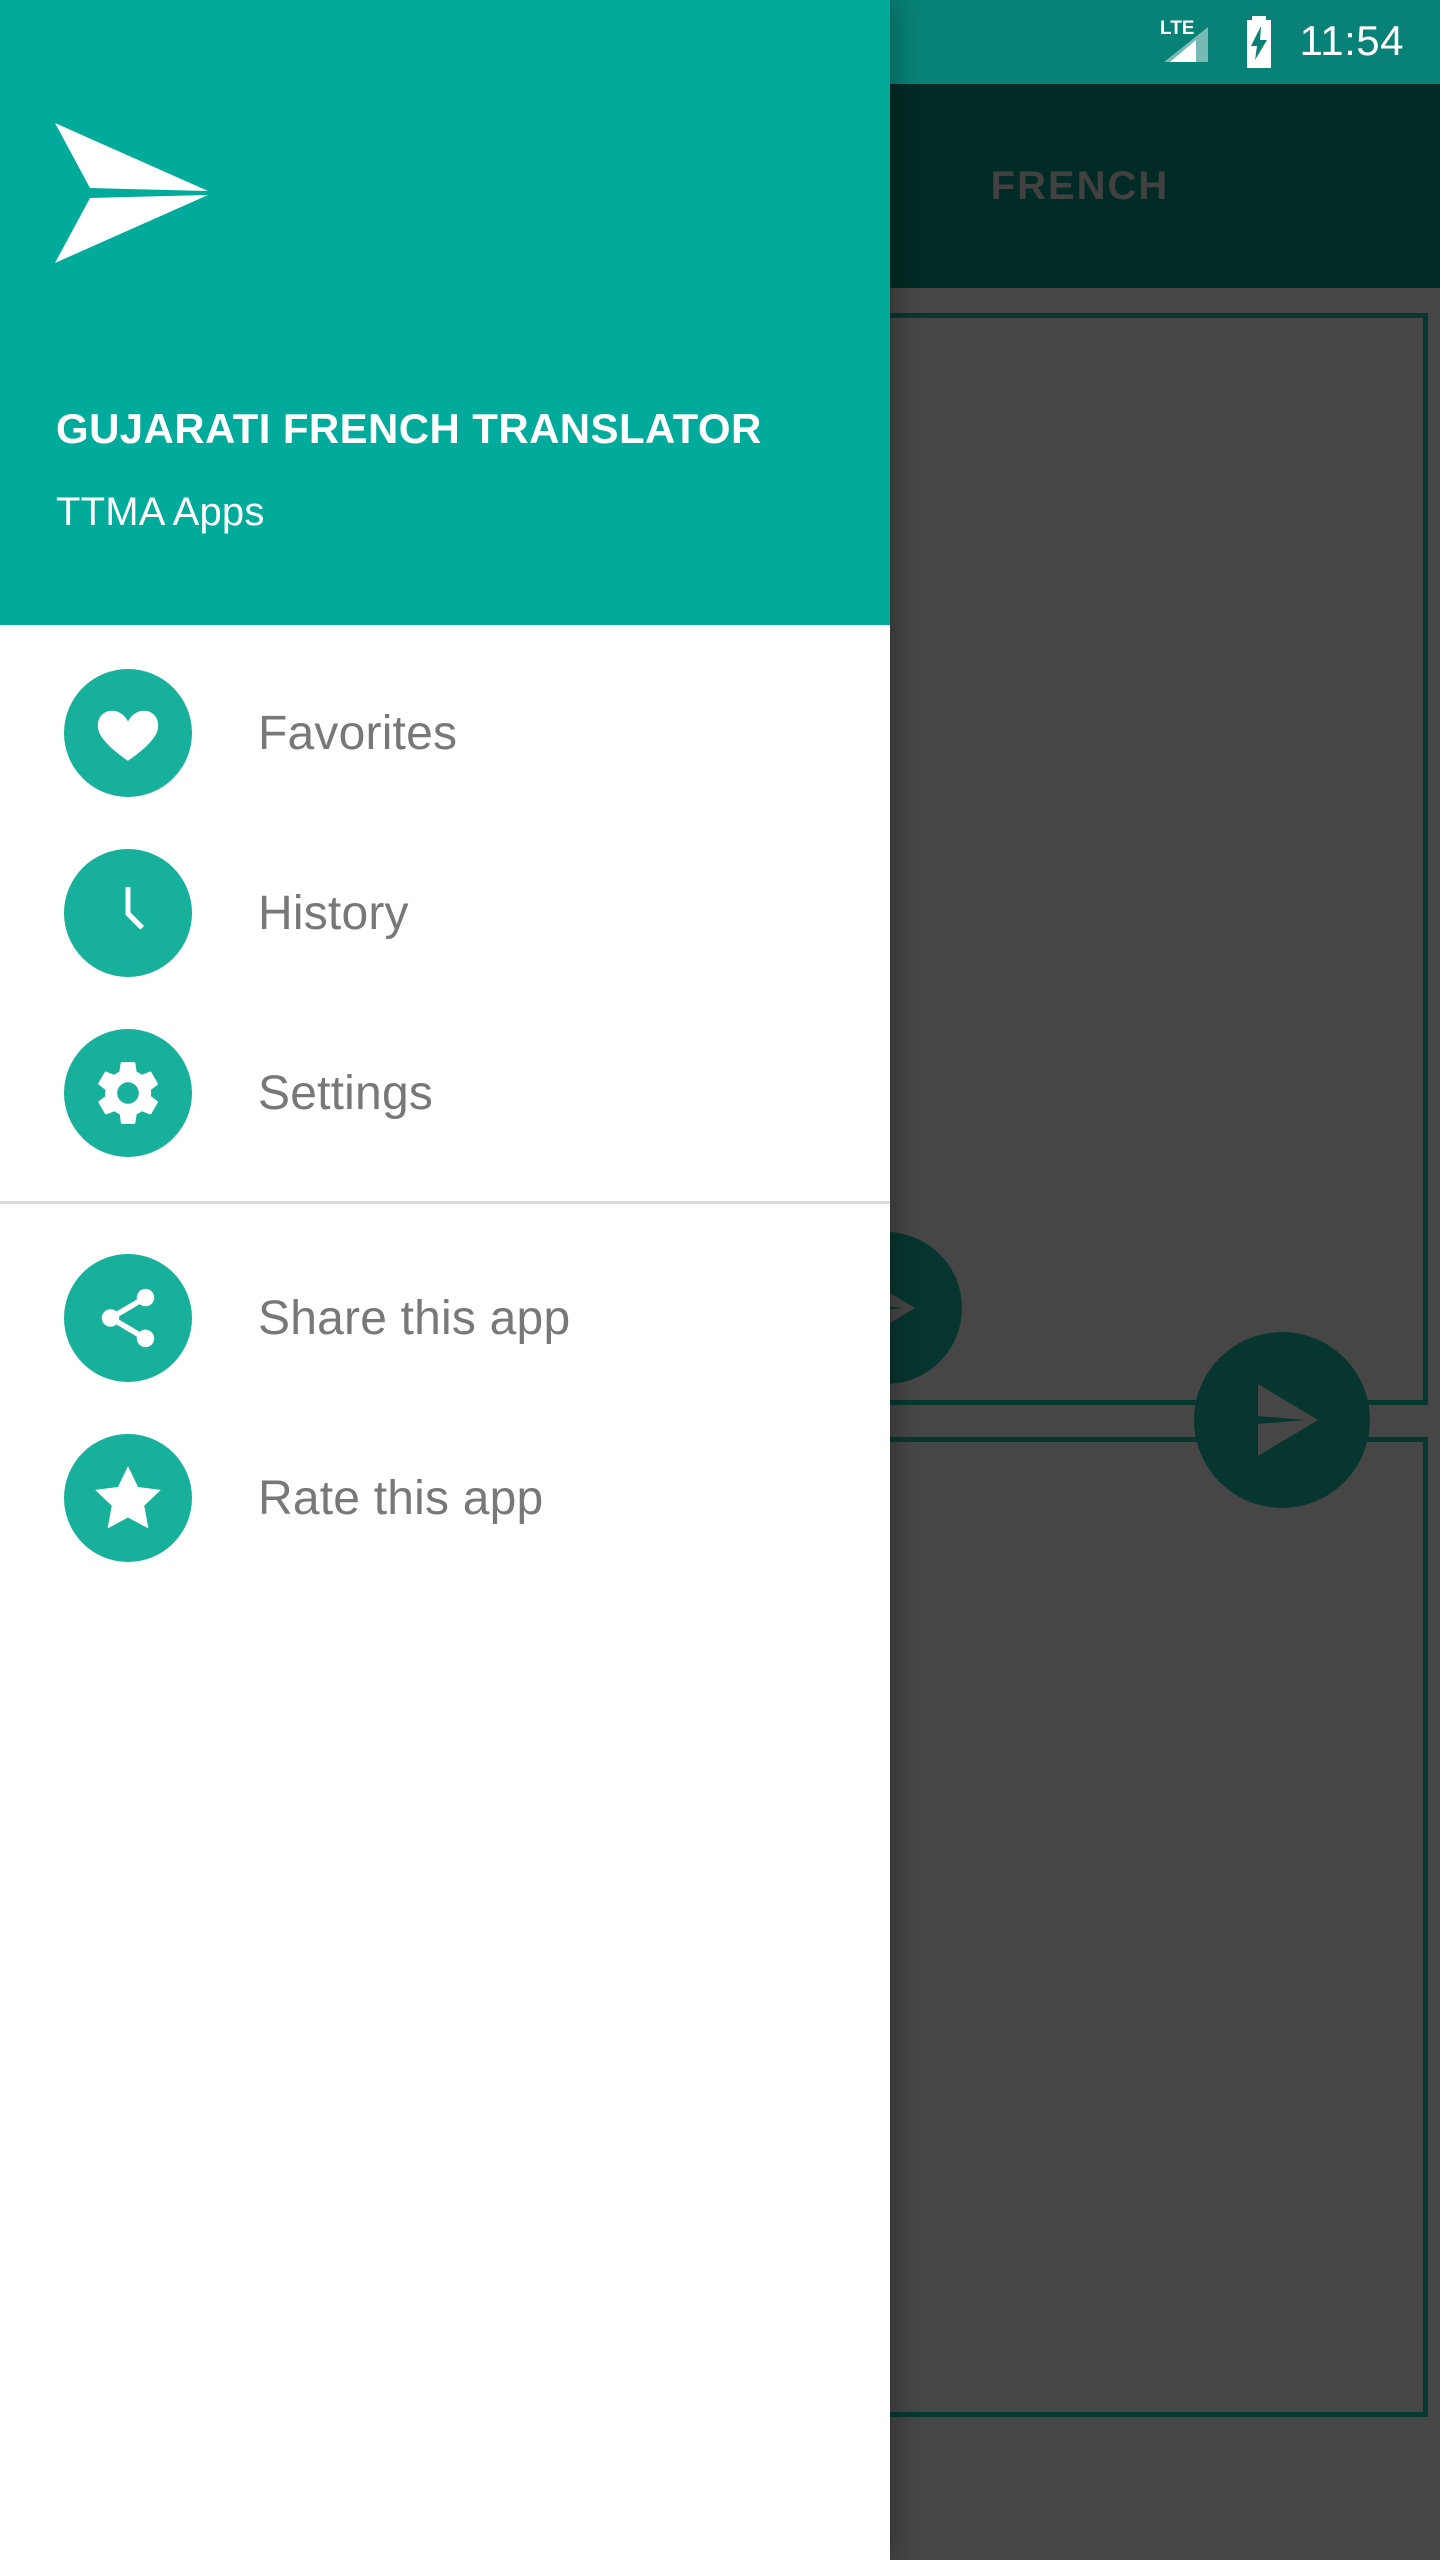  I want to click on drawer-app-subtitle: TTMA Apps, so click(160, 512).